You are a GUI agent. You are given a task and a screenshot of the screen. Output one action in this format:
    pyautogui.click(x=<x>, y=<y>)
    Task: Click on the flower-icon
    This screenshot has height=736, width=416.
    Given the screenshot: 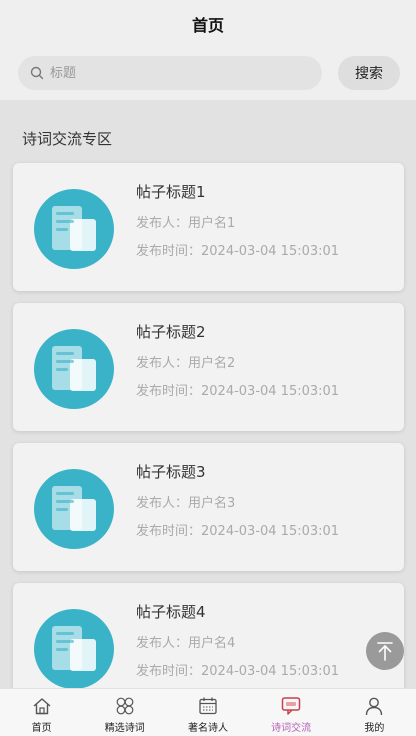 What is the action you would take?
    pyautogui.click(x=125, y=706)
    